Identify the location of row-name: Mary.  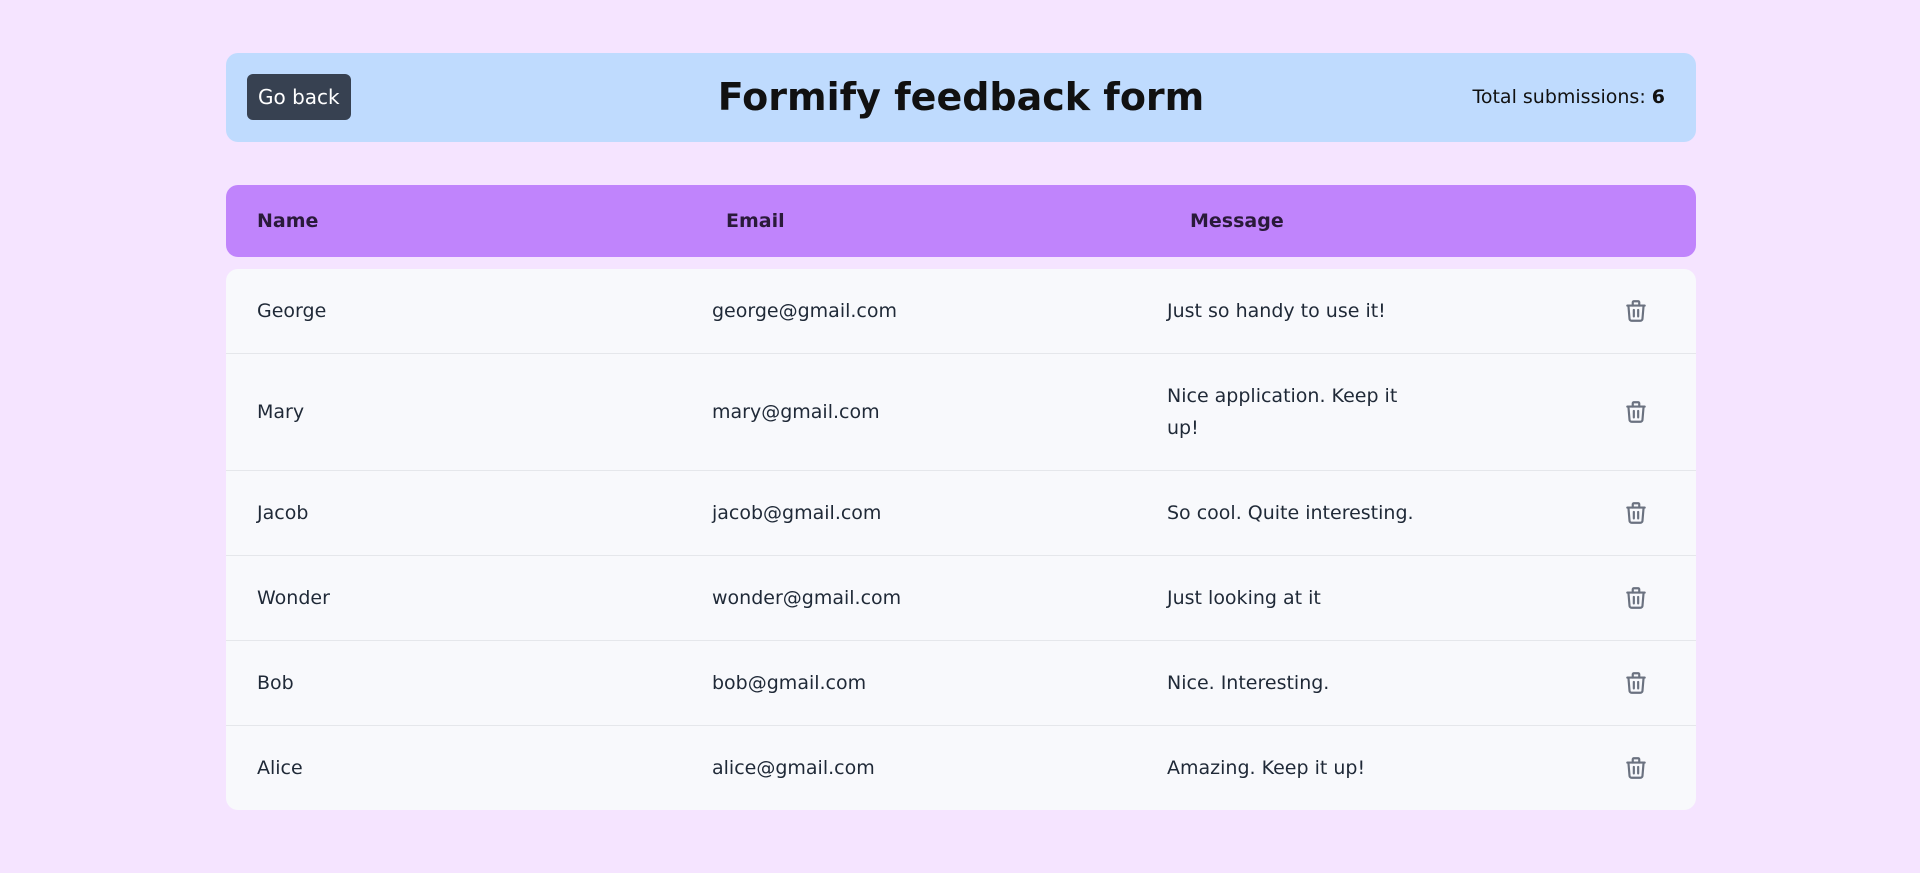
(281, 412).